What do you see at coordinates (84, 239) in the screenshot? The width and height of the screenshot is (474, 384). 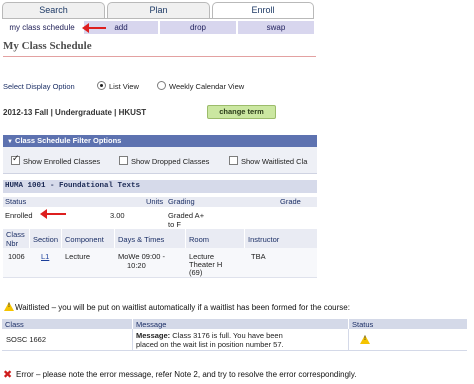 I see `header-component: Component` at bounding box center [84, 239].